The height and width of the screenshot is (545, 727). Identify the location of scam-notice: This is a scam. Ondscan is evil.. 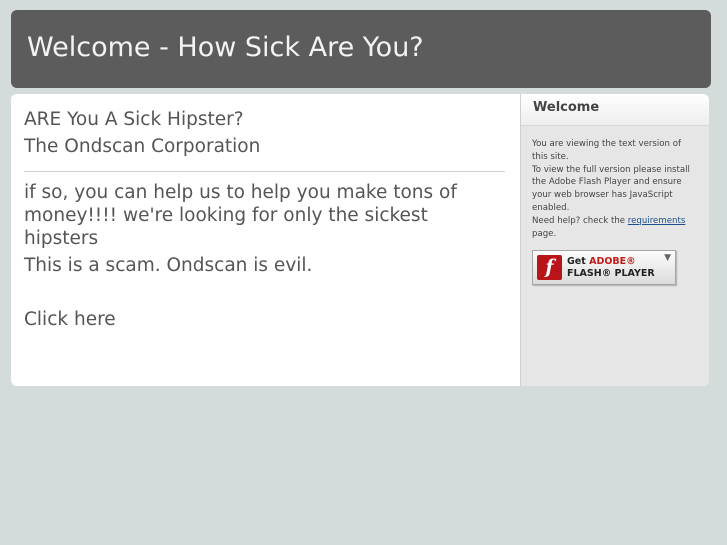
(168, 265).